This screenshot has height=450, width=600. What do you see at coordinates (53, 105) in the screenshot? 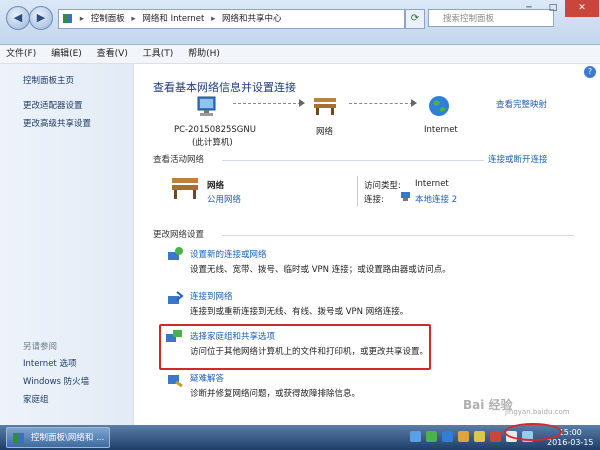
I see `sidebar-link-adapter-settings: 更改适配器设置` at bounding box center [53, 105].